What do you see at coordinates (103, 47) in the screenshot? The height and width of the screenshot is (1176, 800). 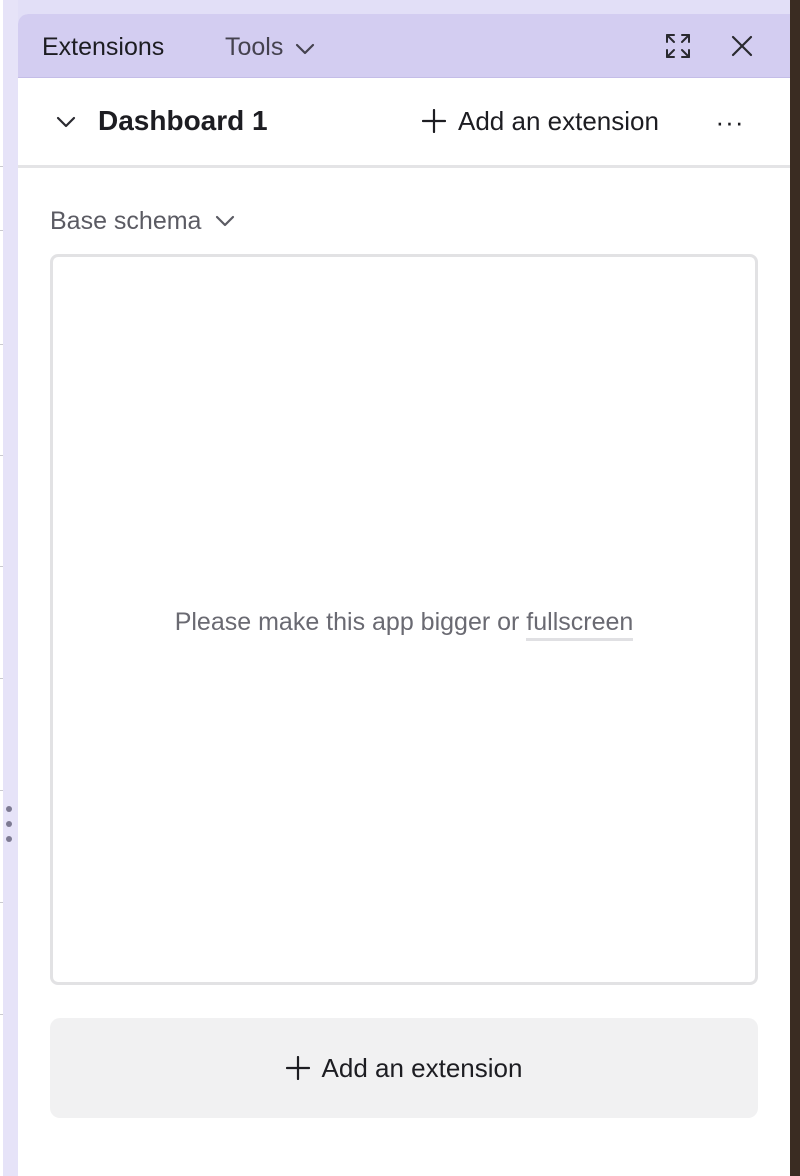 I see `tab-extensions: Extensions` at bounding box center [103, 47].